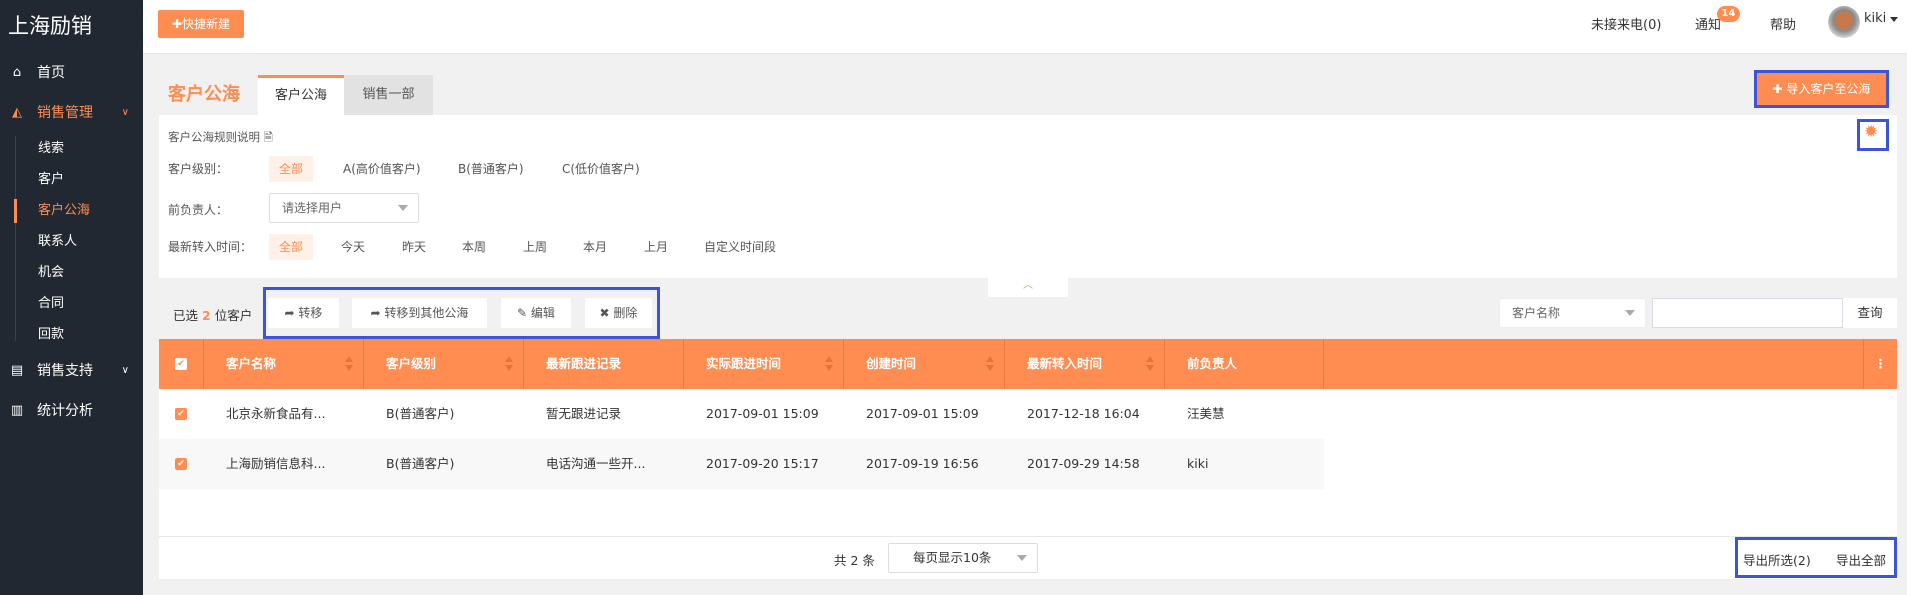 The image size is (1907, 595). I want to click on export-selected-link: 导出所选(2), so click(1777, 559).